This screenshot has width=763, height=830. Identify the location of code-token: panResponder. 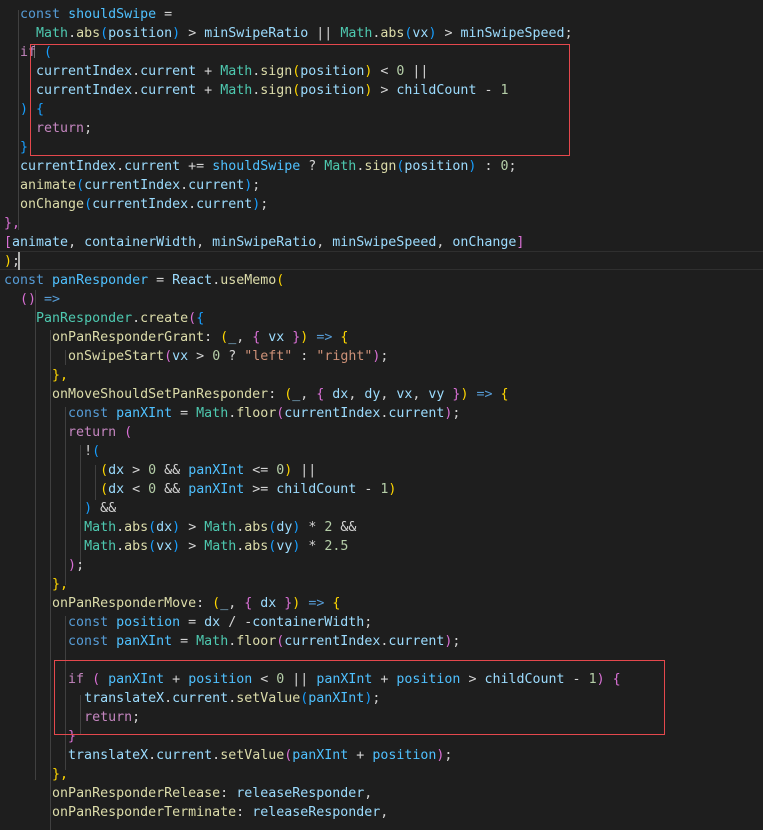
(100, 280).